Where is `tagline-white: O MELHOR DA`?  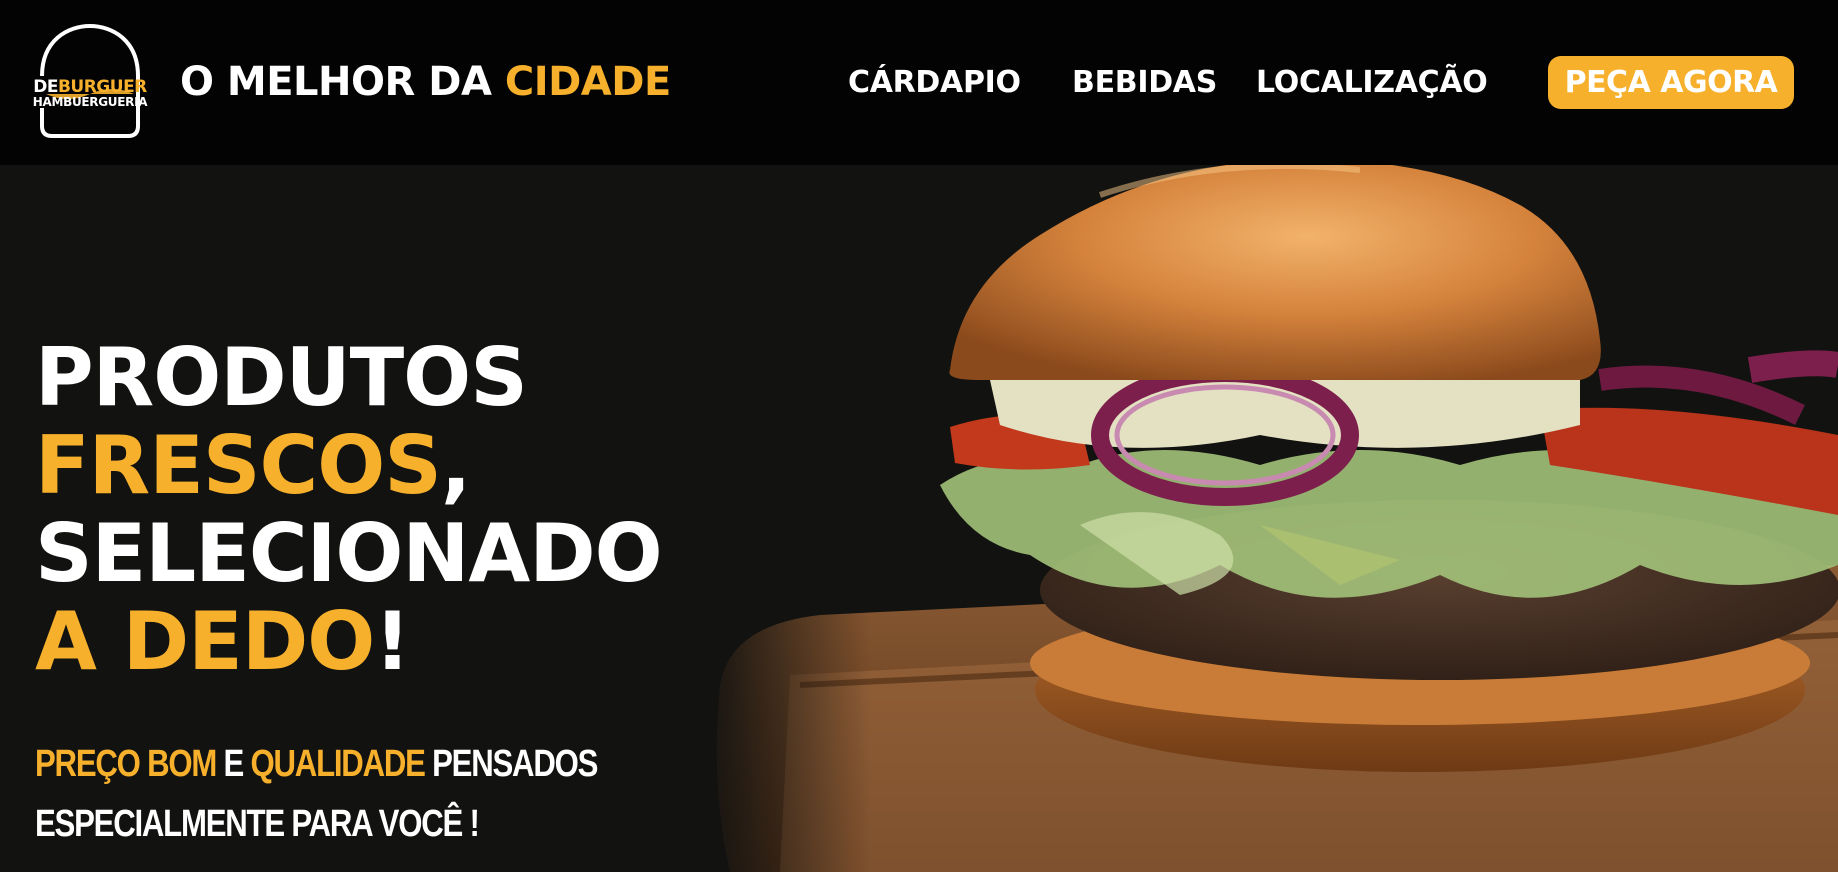 tagline-white: O MELHOR DA is located at coordinates (342, 82).